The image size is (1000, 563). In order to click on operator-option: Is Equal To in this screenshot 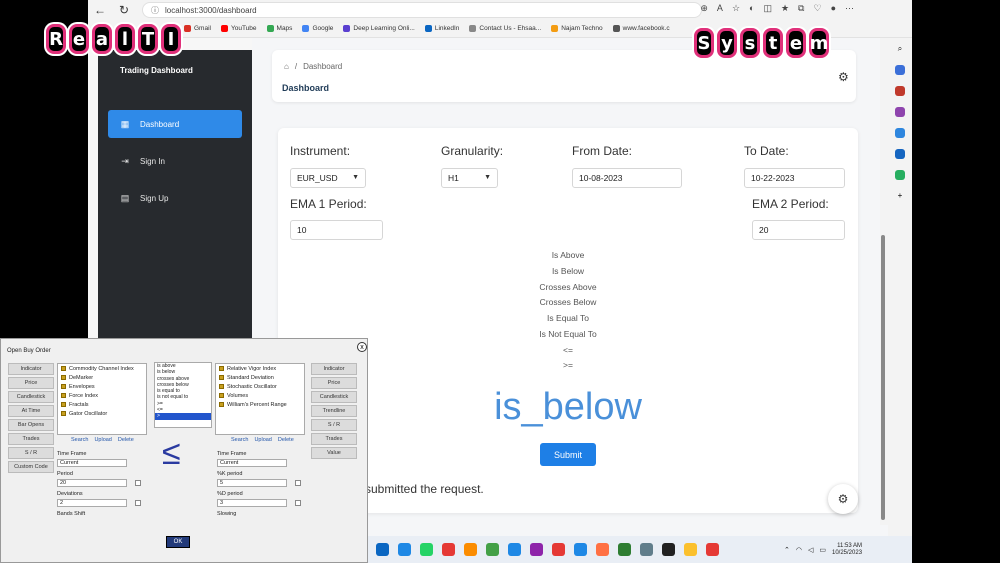, I will do `click(568, 318)`.